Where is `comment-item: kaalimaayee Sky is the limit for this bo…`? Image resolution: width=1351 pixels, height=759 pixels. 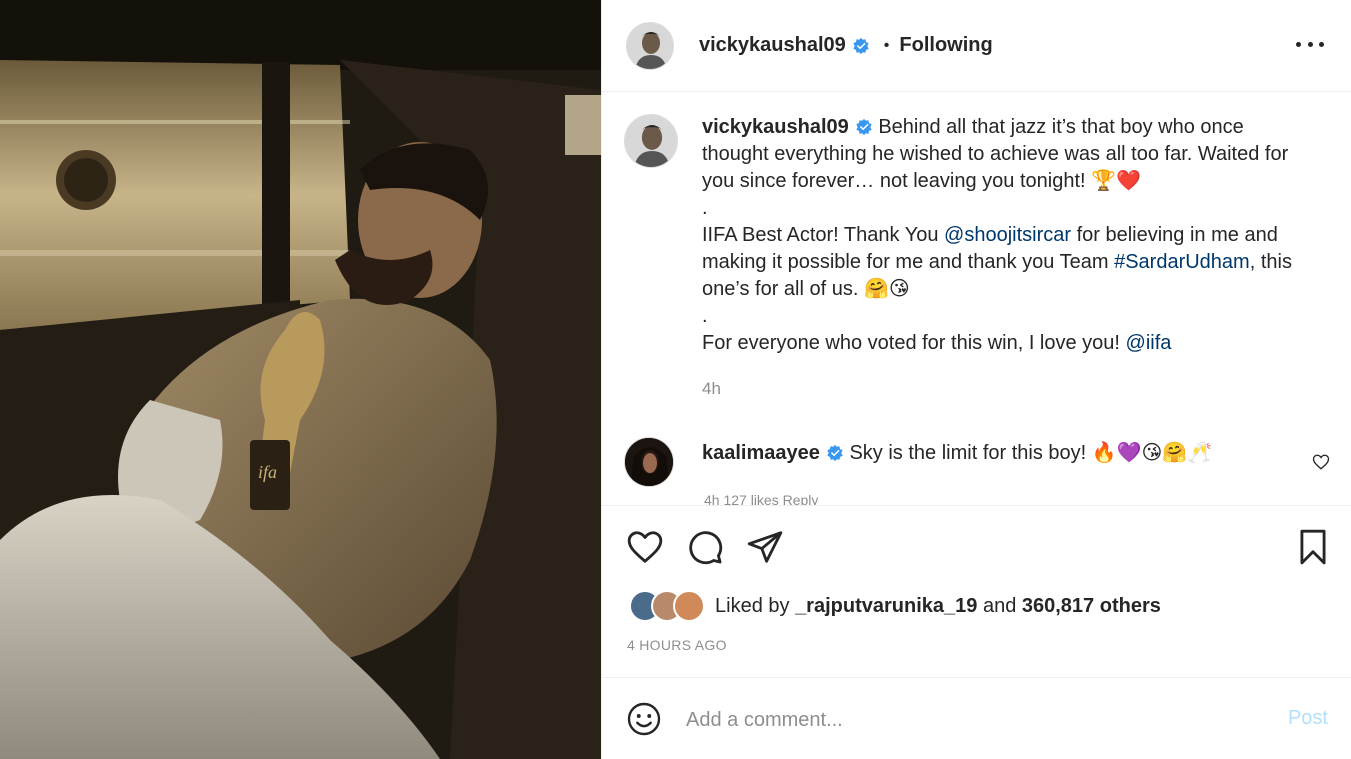
comment-item: kaalimaayee Sky is the limit for this bo… is located at coordinates (977, 462).